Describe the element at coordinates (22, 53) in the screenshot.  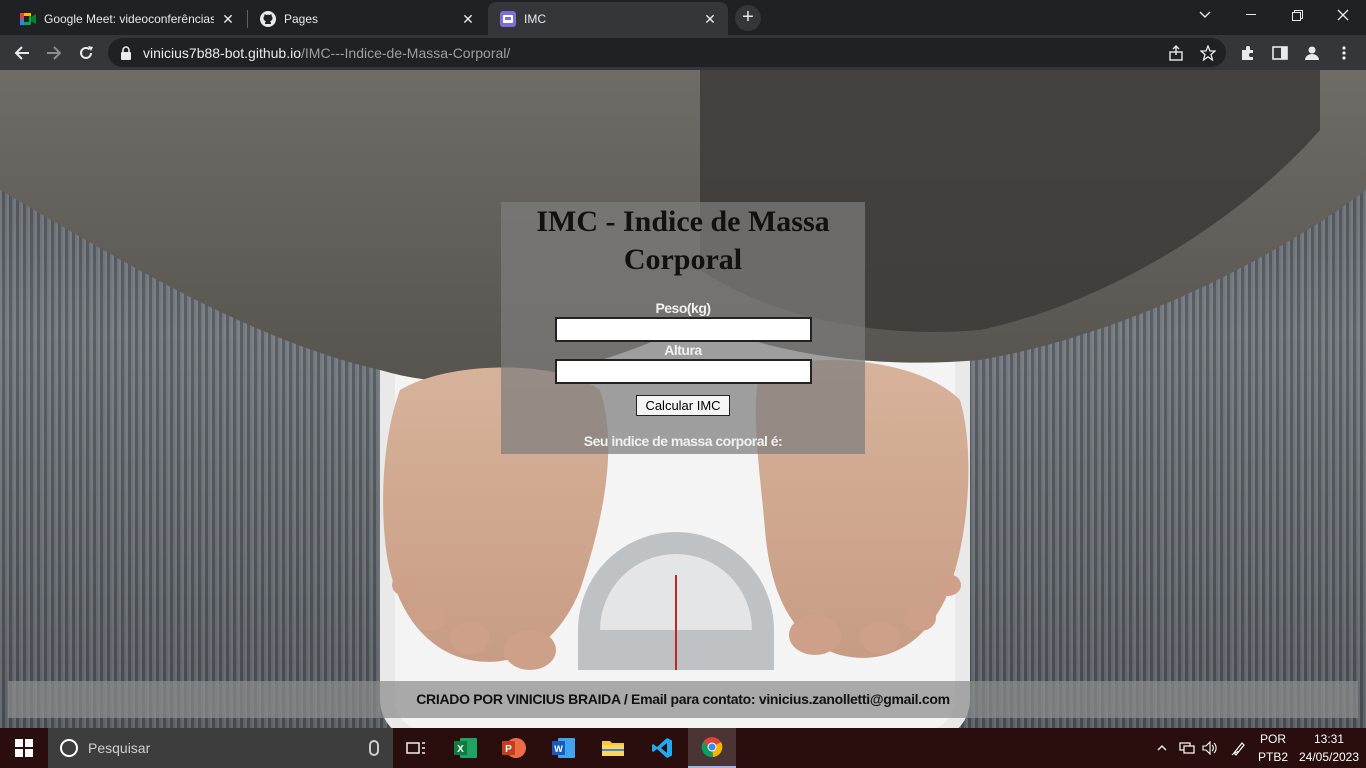
I see `back-button` at that location.